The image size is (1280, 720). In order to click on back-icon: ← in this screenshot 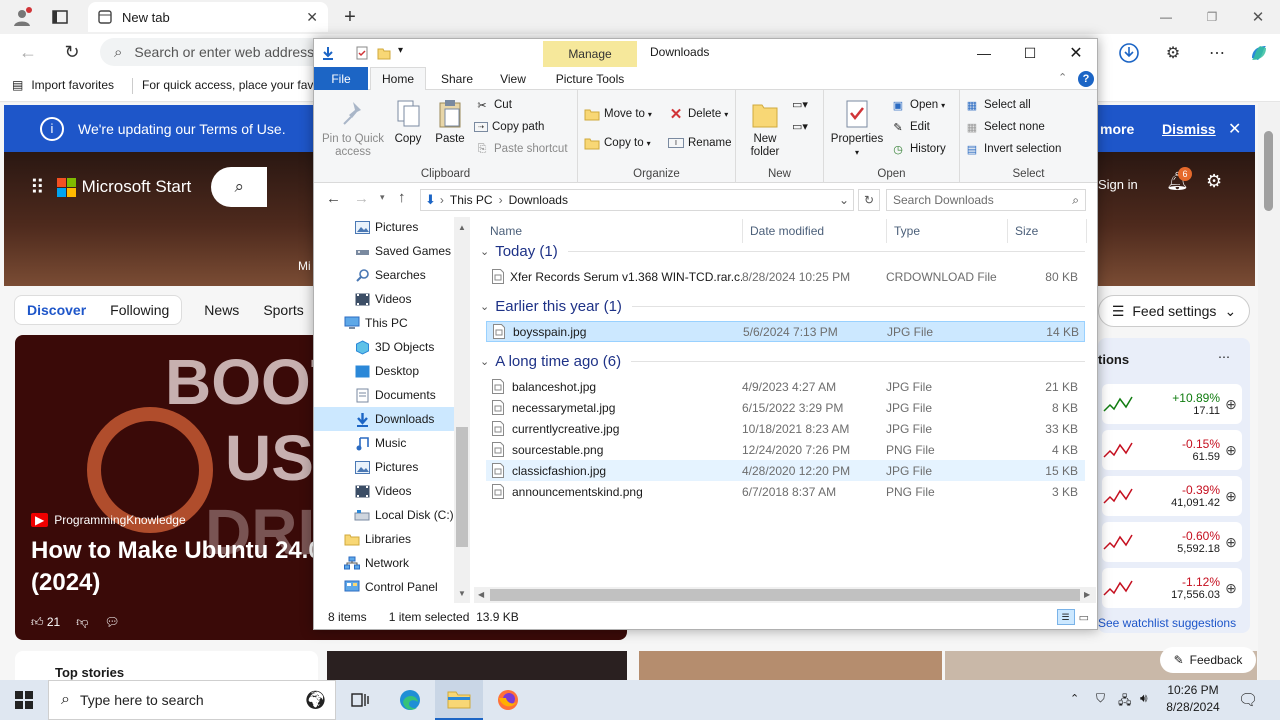, I will do `click(28, 52)`.